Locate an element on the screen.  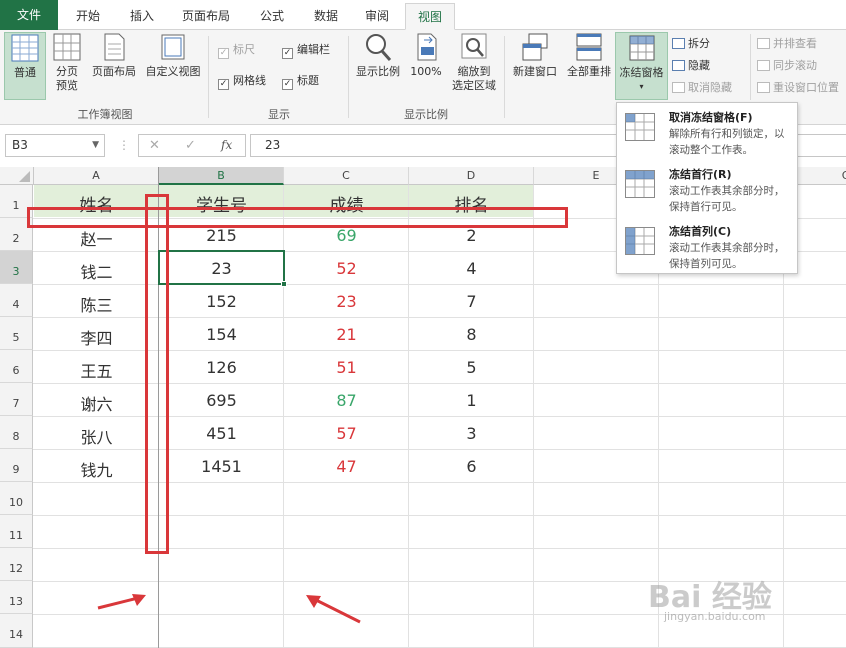
sync-scroll-button: 同步滚动 is located at coordinates (787, 66).